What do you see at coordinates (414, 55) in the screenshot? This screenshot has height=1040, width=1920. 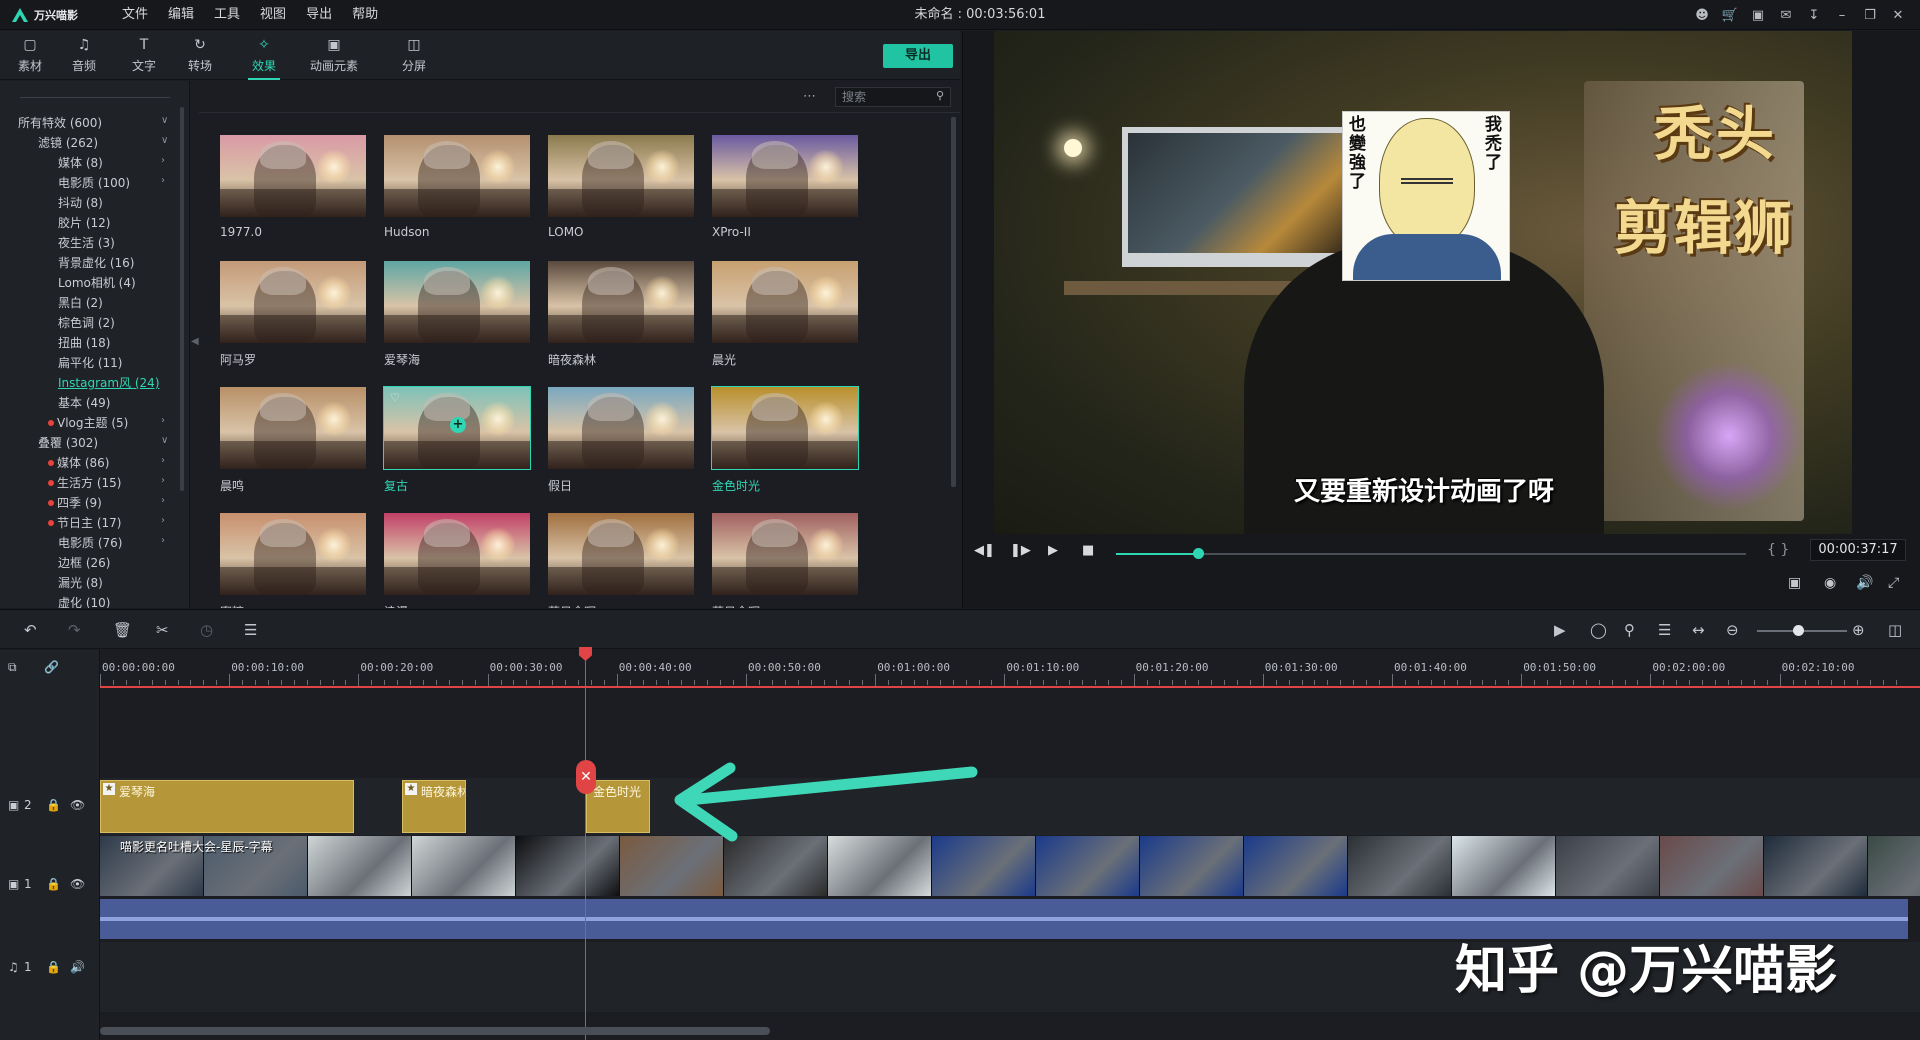 I see `tab-splitscreen: ◫ 分屏` at bounding box center [414, 55].